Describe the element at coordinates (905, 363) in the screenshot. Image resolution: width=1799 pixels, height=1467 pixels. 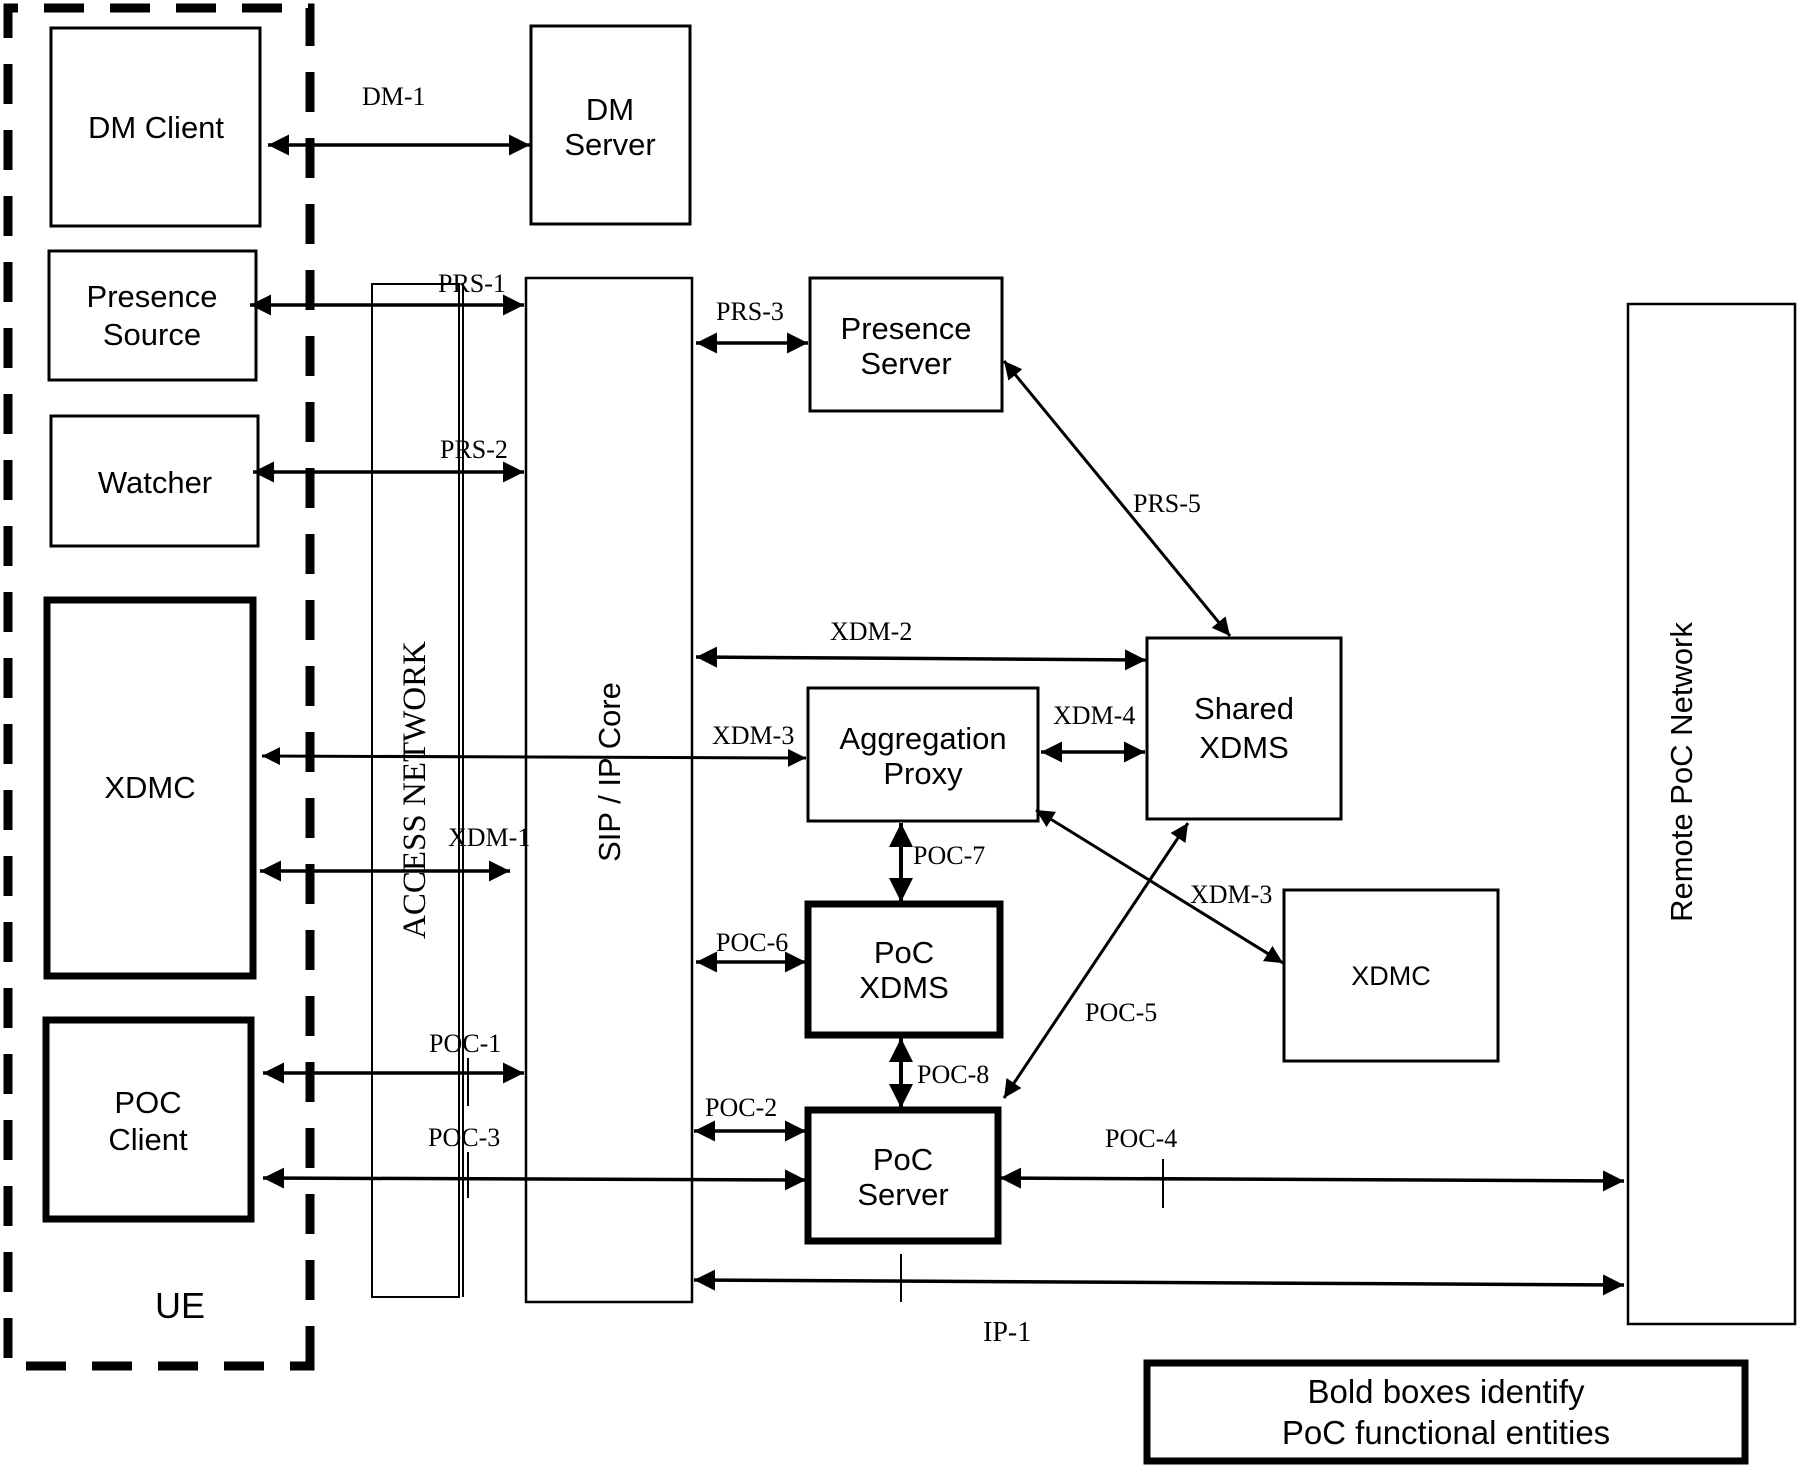
I see `presence-server-label-2: Server` at that location.